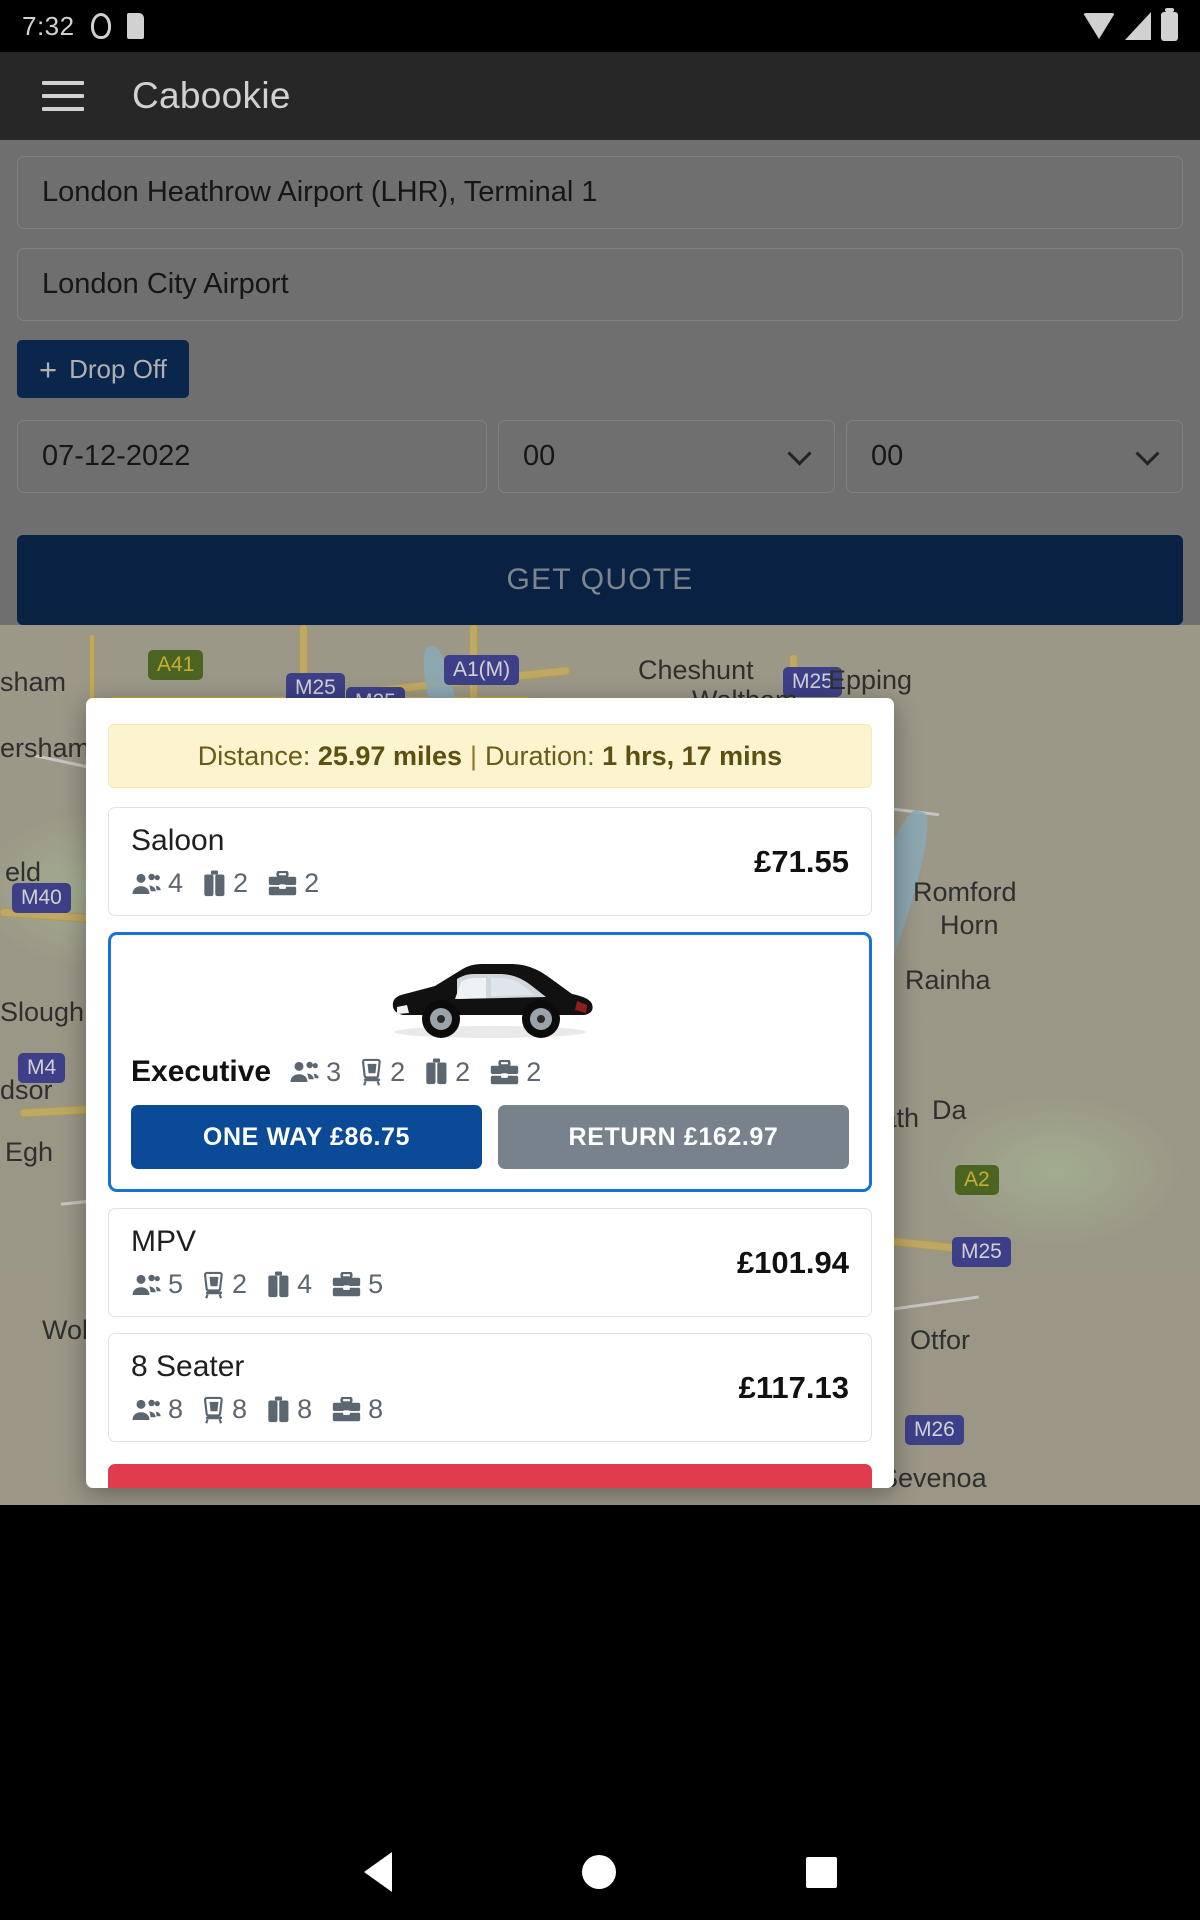  Describe the element at coordinates (240, 1409) in the screenshot. I see `child-seat-count: 8` at that location.